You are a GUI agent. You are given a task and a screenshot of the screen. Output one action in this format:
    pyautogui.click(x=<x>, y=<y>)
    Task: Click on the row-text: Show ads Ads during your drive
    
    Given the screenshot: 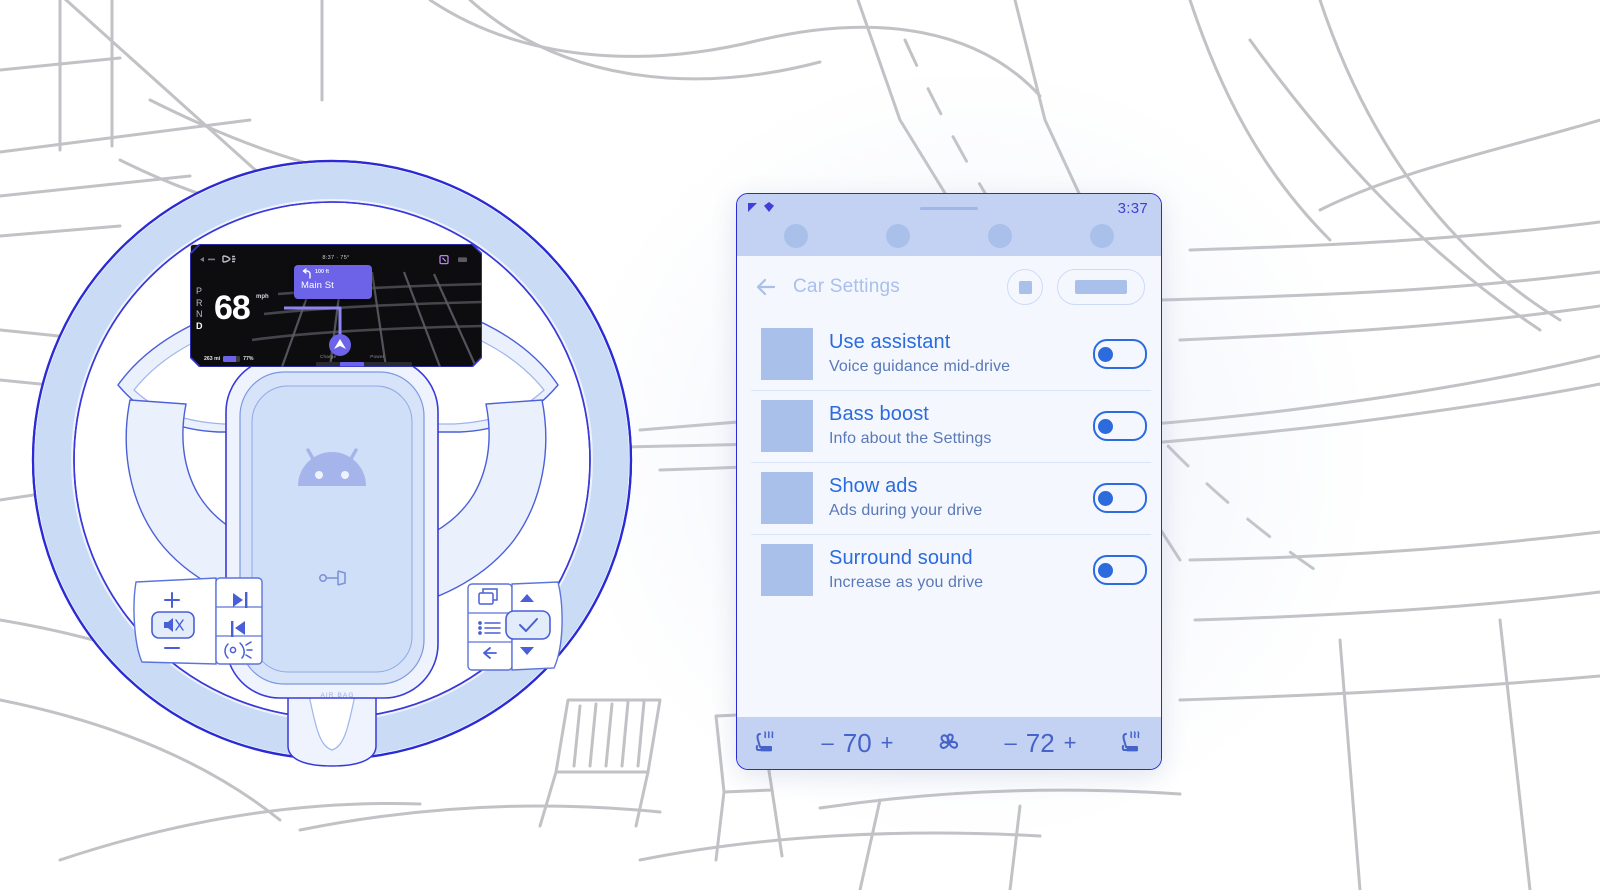 What is the action you would take?
    pyautogui.click(x=953, y=498)
    